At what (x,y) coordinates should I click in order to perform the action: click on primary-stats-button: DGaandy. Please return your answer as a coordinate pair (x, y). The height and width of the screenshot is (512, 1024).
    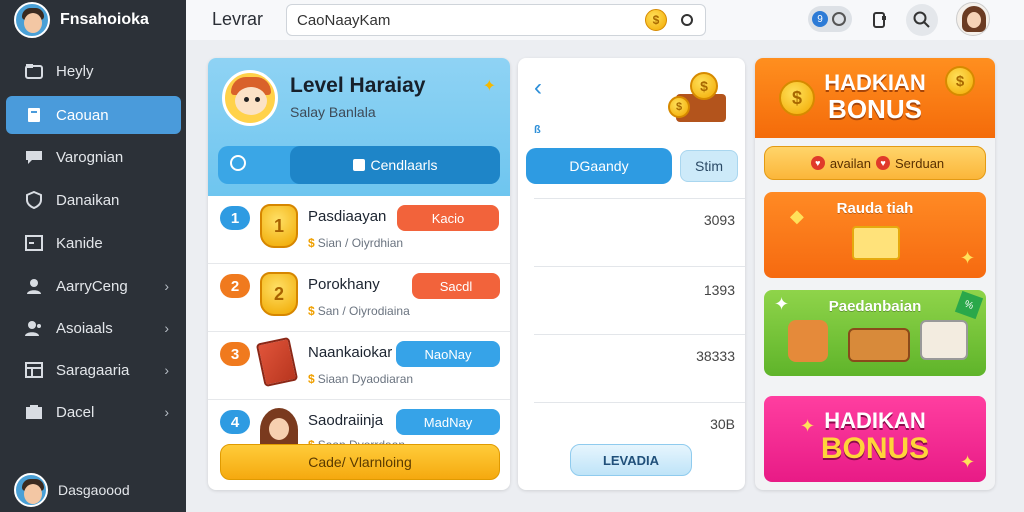
    Looking at the image, I should click on (599, 166).